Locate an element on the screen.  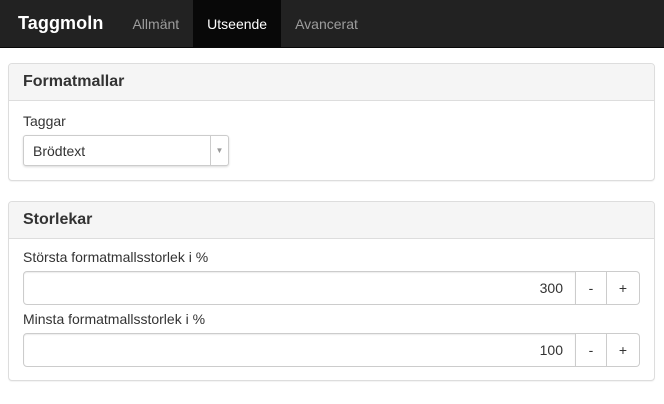
min-size-increment-button: + is located at coordinates (623, 350).